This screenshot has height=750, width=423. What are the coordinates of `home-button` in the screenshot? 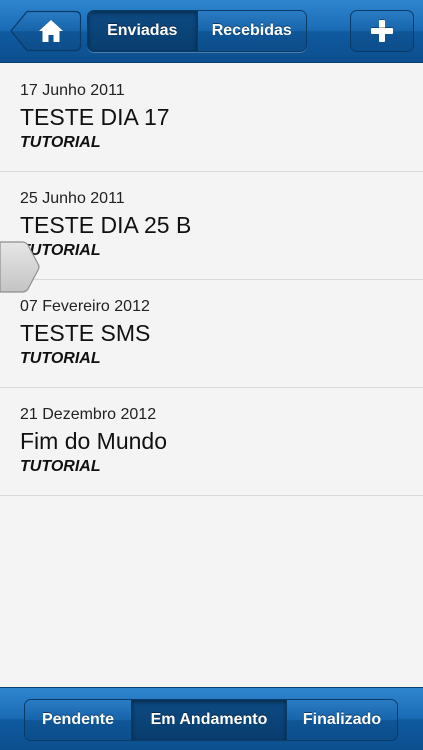 It's located at (46, 31).